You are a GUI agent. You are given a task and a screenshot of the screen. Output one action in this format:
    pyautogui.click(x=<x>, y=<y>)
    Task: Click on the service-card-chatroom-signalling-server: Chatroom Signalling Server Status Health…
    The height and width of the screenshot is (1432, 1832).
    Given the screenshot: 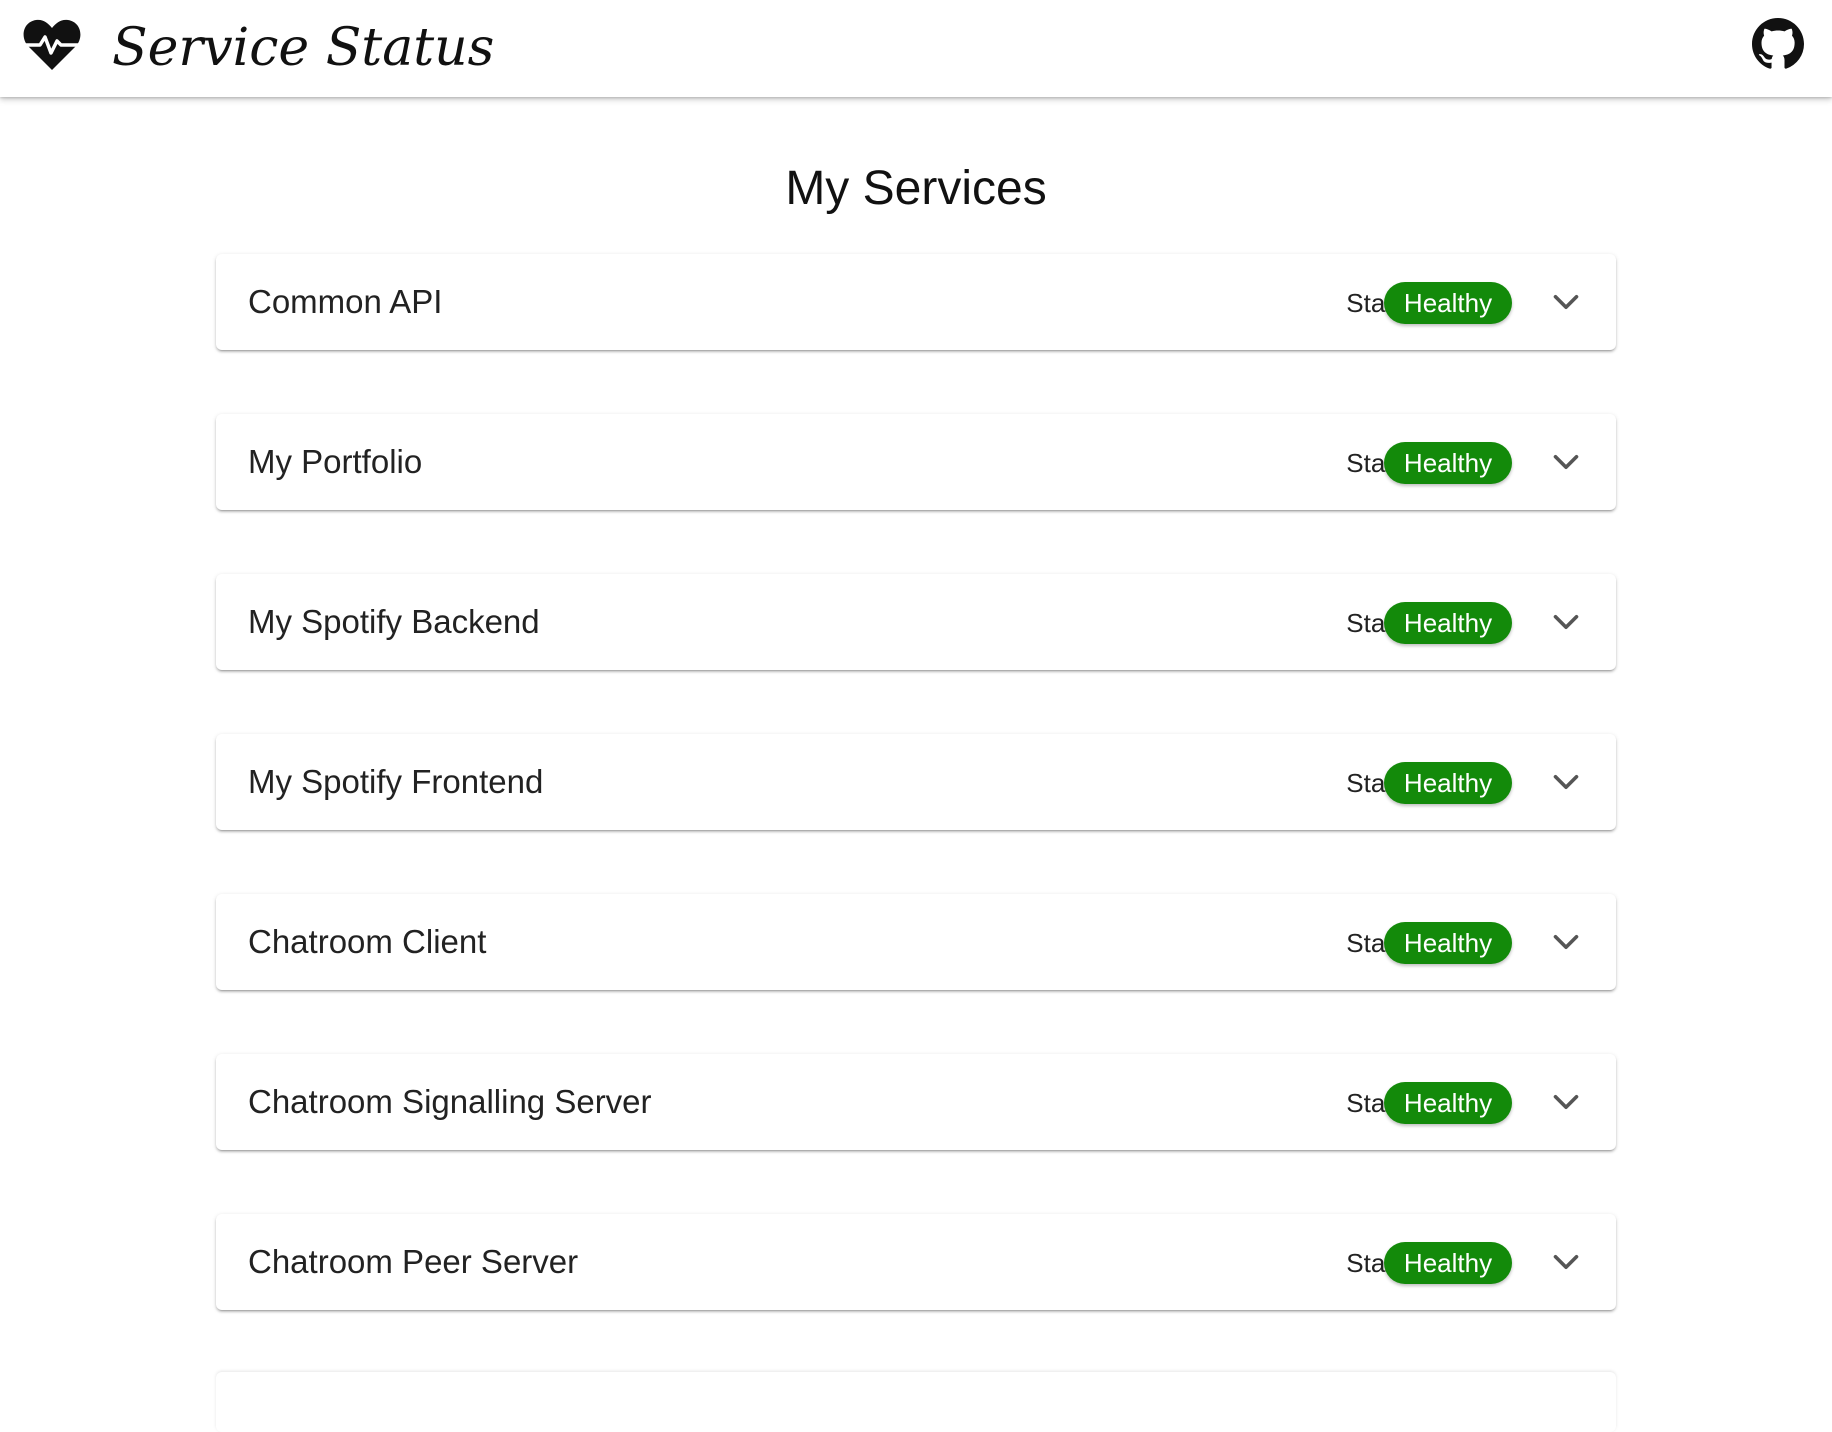 What is the action you would take?
    pyautogui.click(x=916, y=1102)
    